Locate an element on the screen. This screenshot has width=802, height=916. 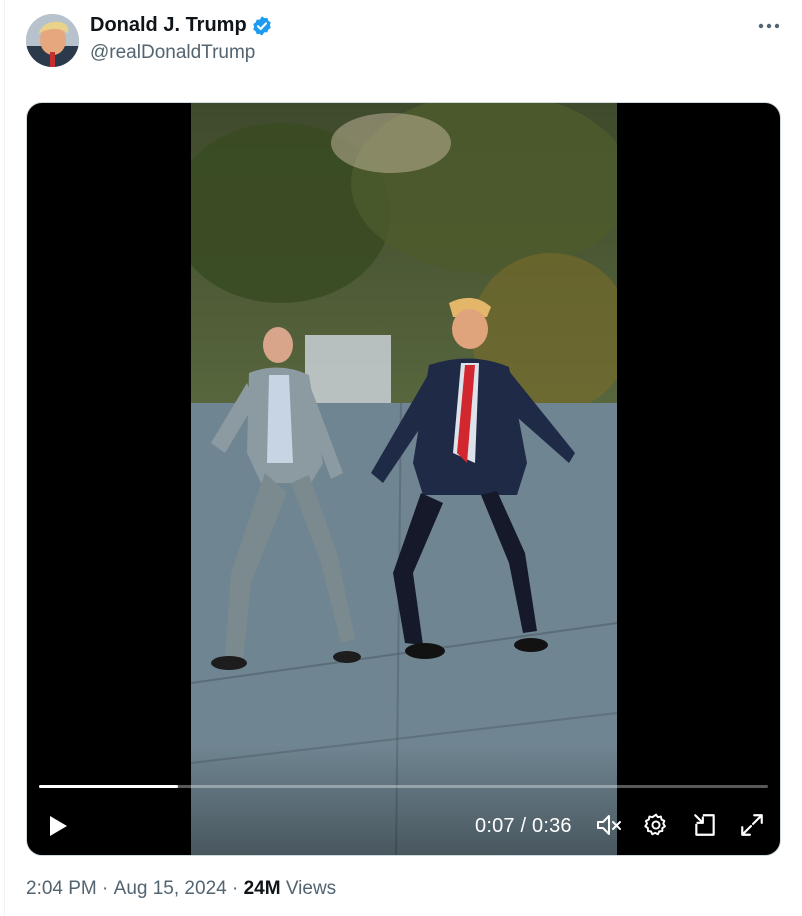
play-button is located at coordinates (58, 826).